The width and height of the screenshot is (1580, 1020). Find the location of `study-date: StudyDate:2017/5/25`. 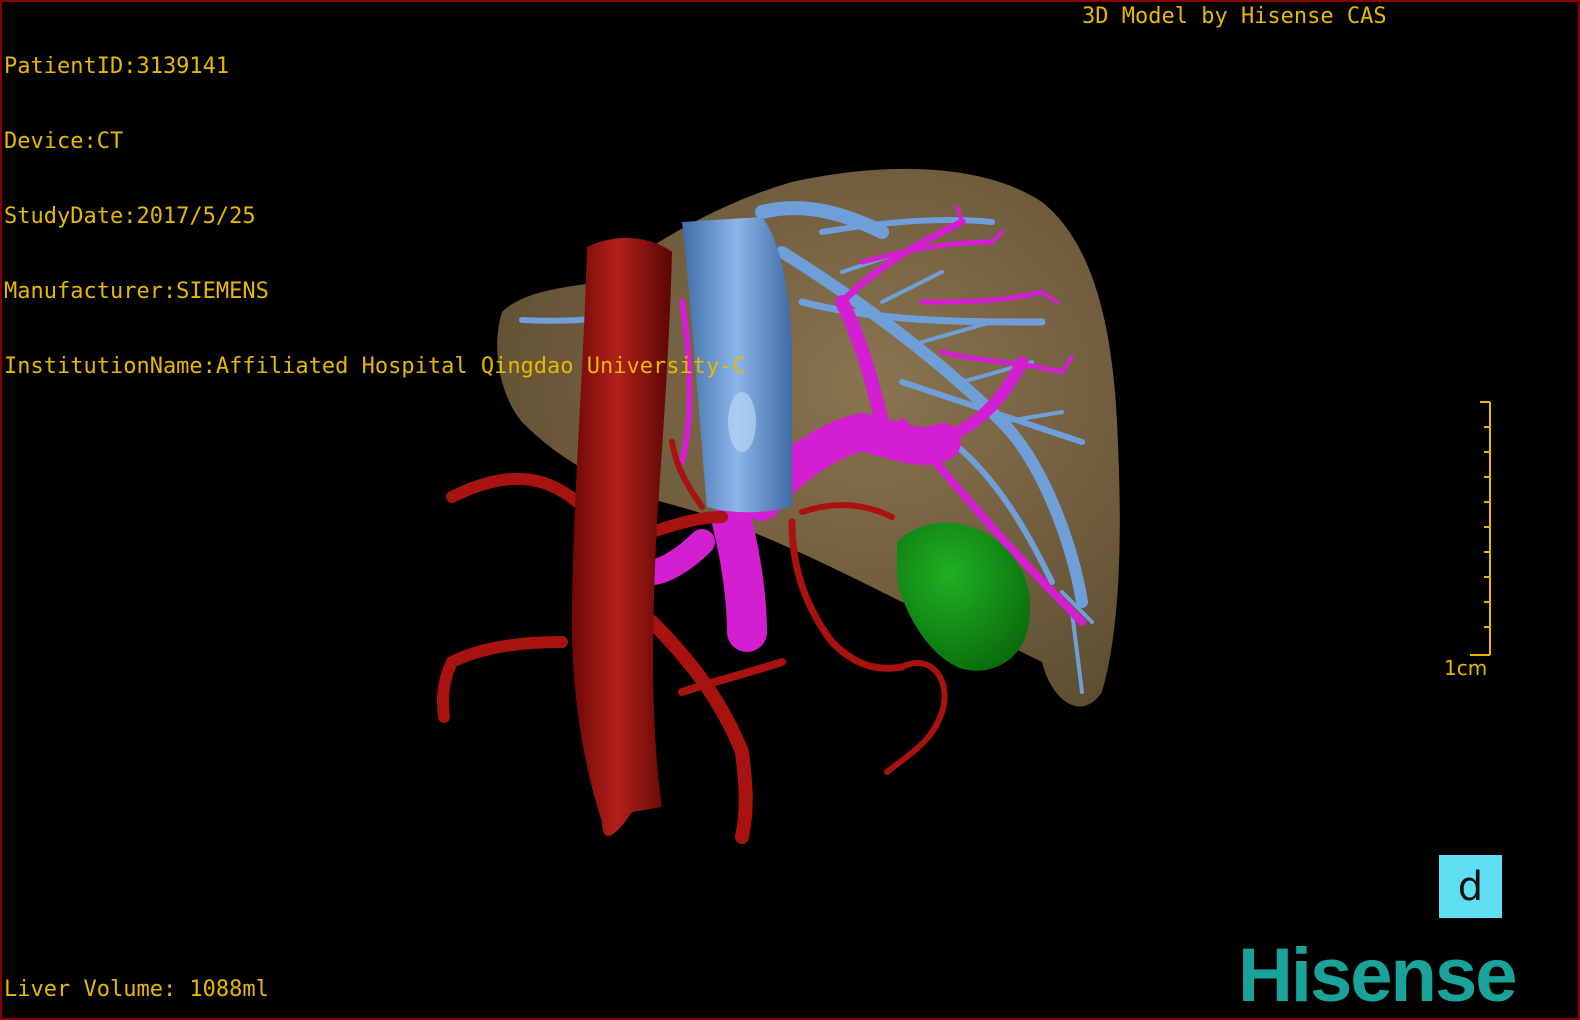

study-date: StudyDate:2017/5/25 is located at coordinates (130, 216).